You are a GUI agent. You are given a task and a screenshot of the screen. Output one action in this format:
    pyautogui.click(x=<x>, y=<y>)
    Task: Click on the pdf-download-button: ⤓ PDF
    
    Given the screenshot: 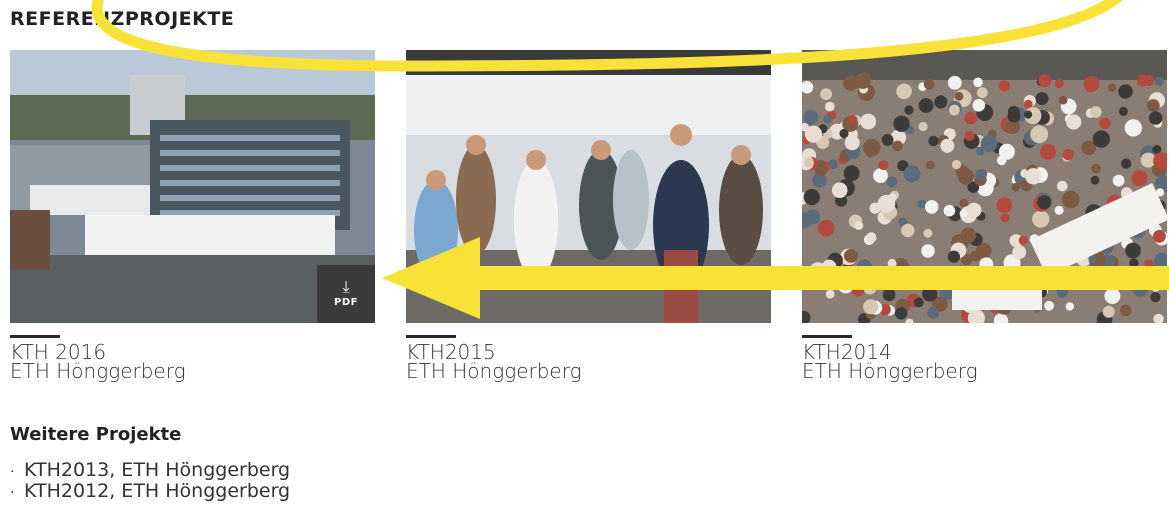 What is the action you would take?
    pyautogui.click(x=346, y=294)
    